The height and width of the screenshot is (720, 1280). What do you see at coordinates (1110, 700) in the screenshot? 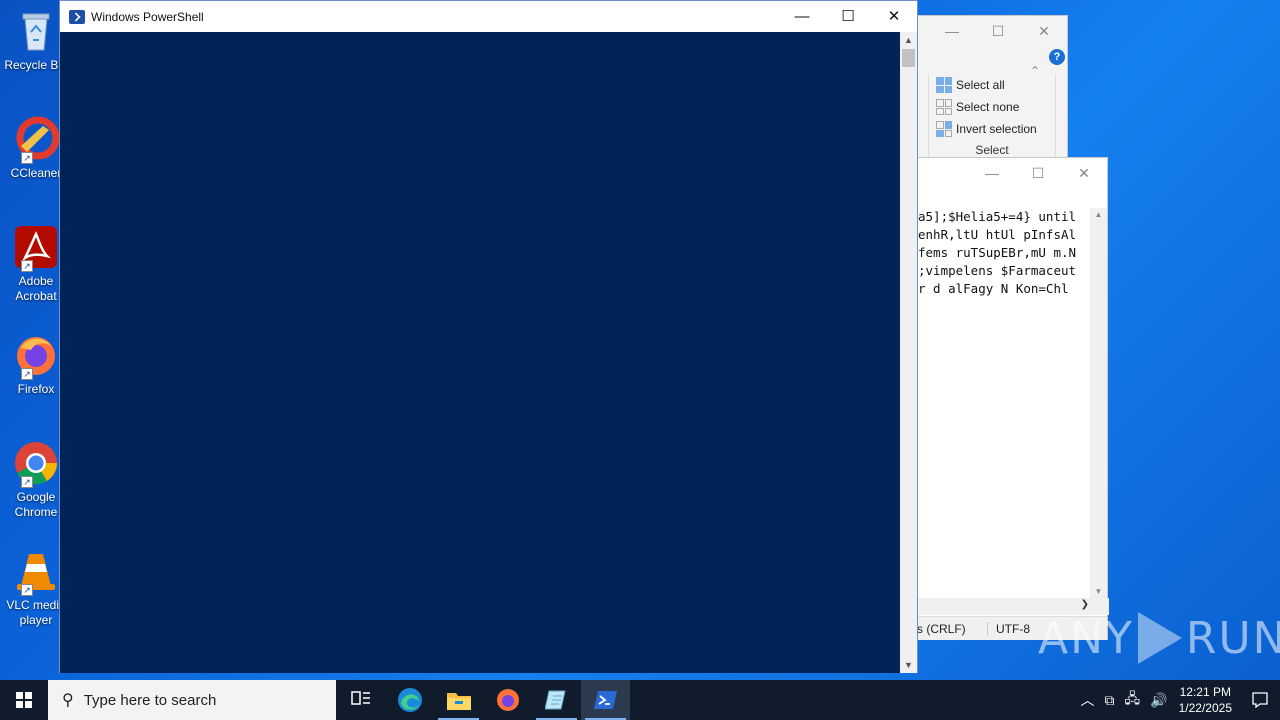
I see `meet-now-icon: ⧉` at bounding box center [1110, 700].